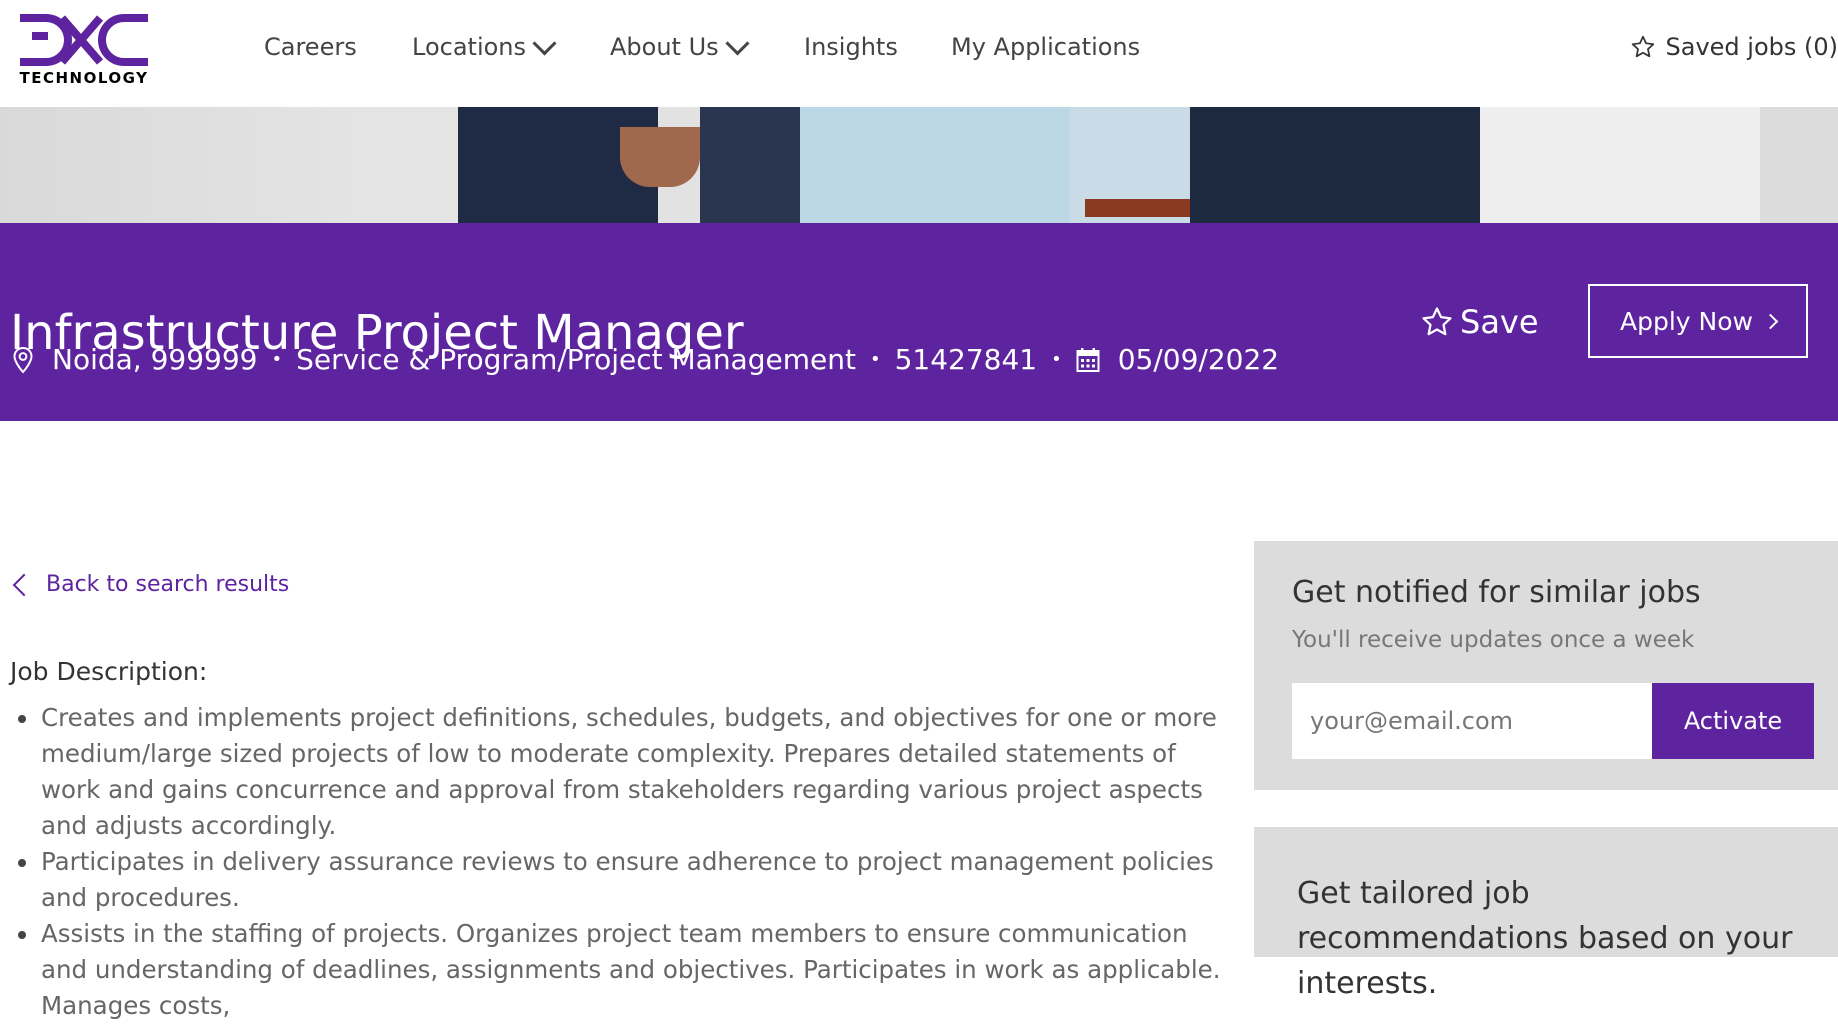 This screenshot has height=1024, width=1838. What do you see at coordinates (84, 50) in the screenshot?
I see `dxc-logo: TECHNOLOGY` at bounding box center [84, 50].